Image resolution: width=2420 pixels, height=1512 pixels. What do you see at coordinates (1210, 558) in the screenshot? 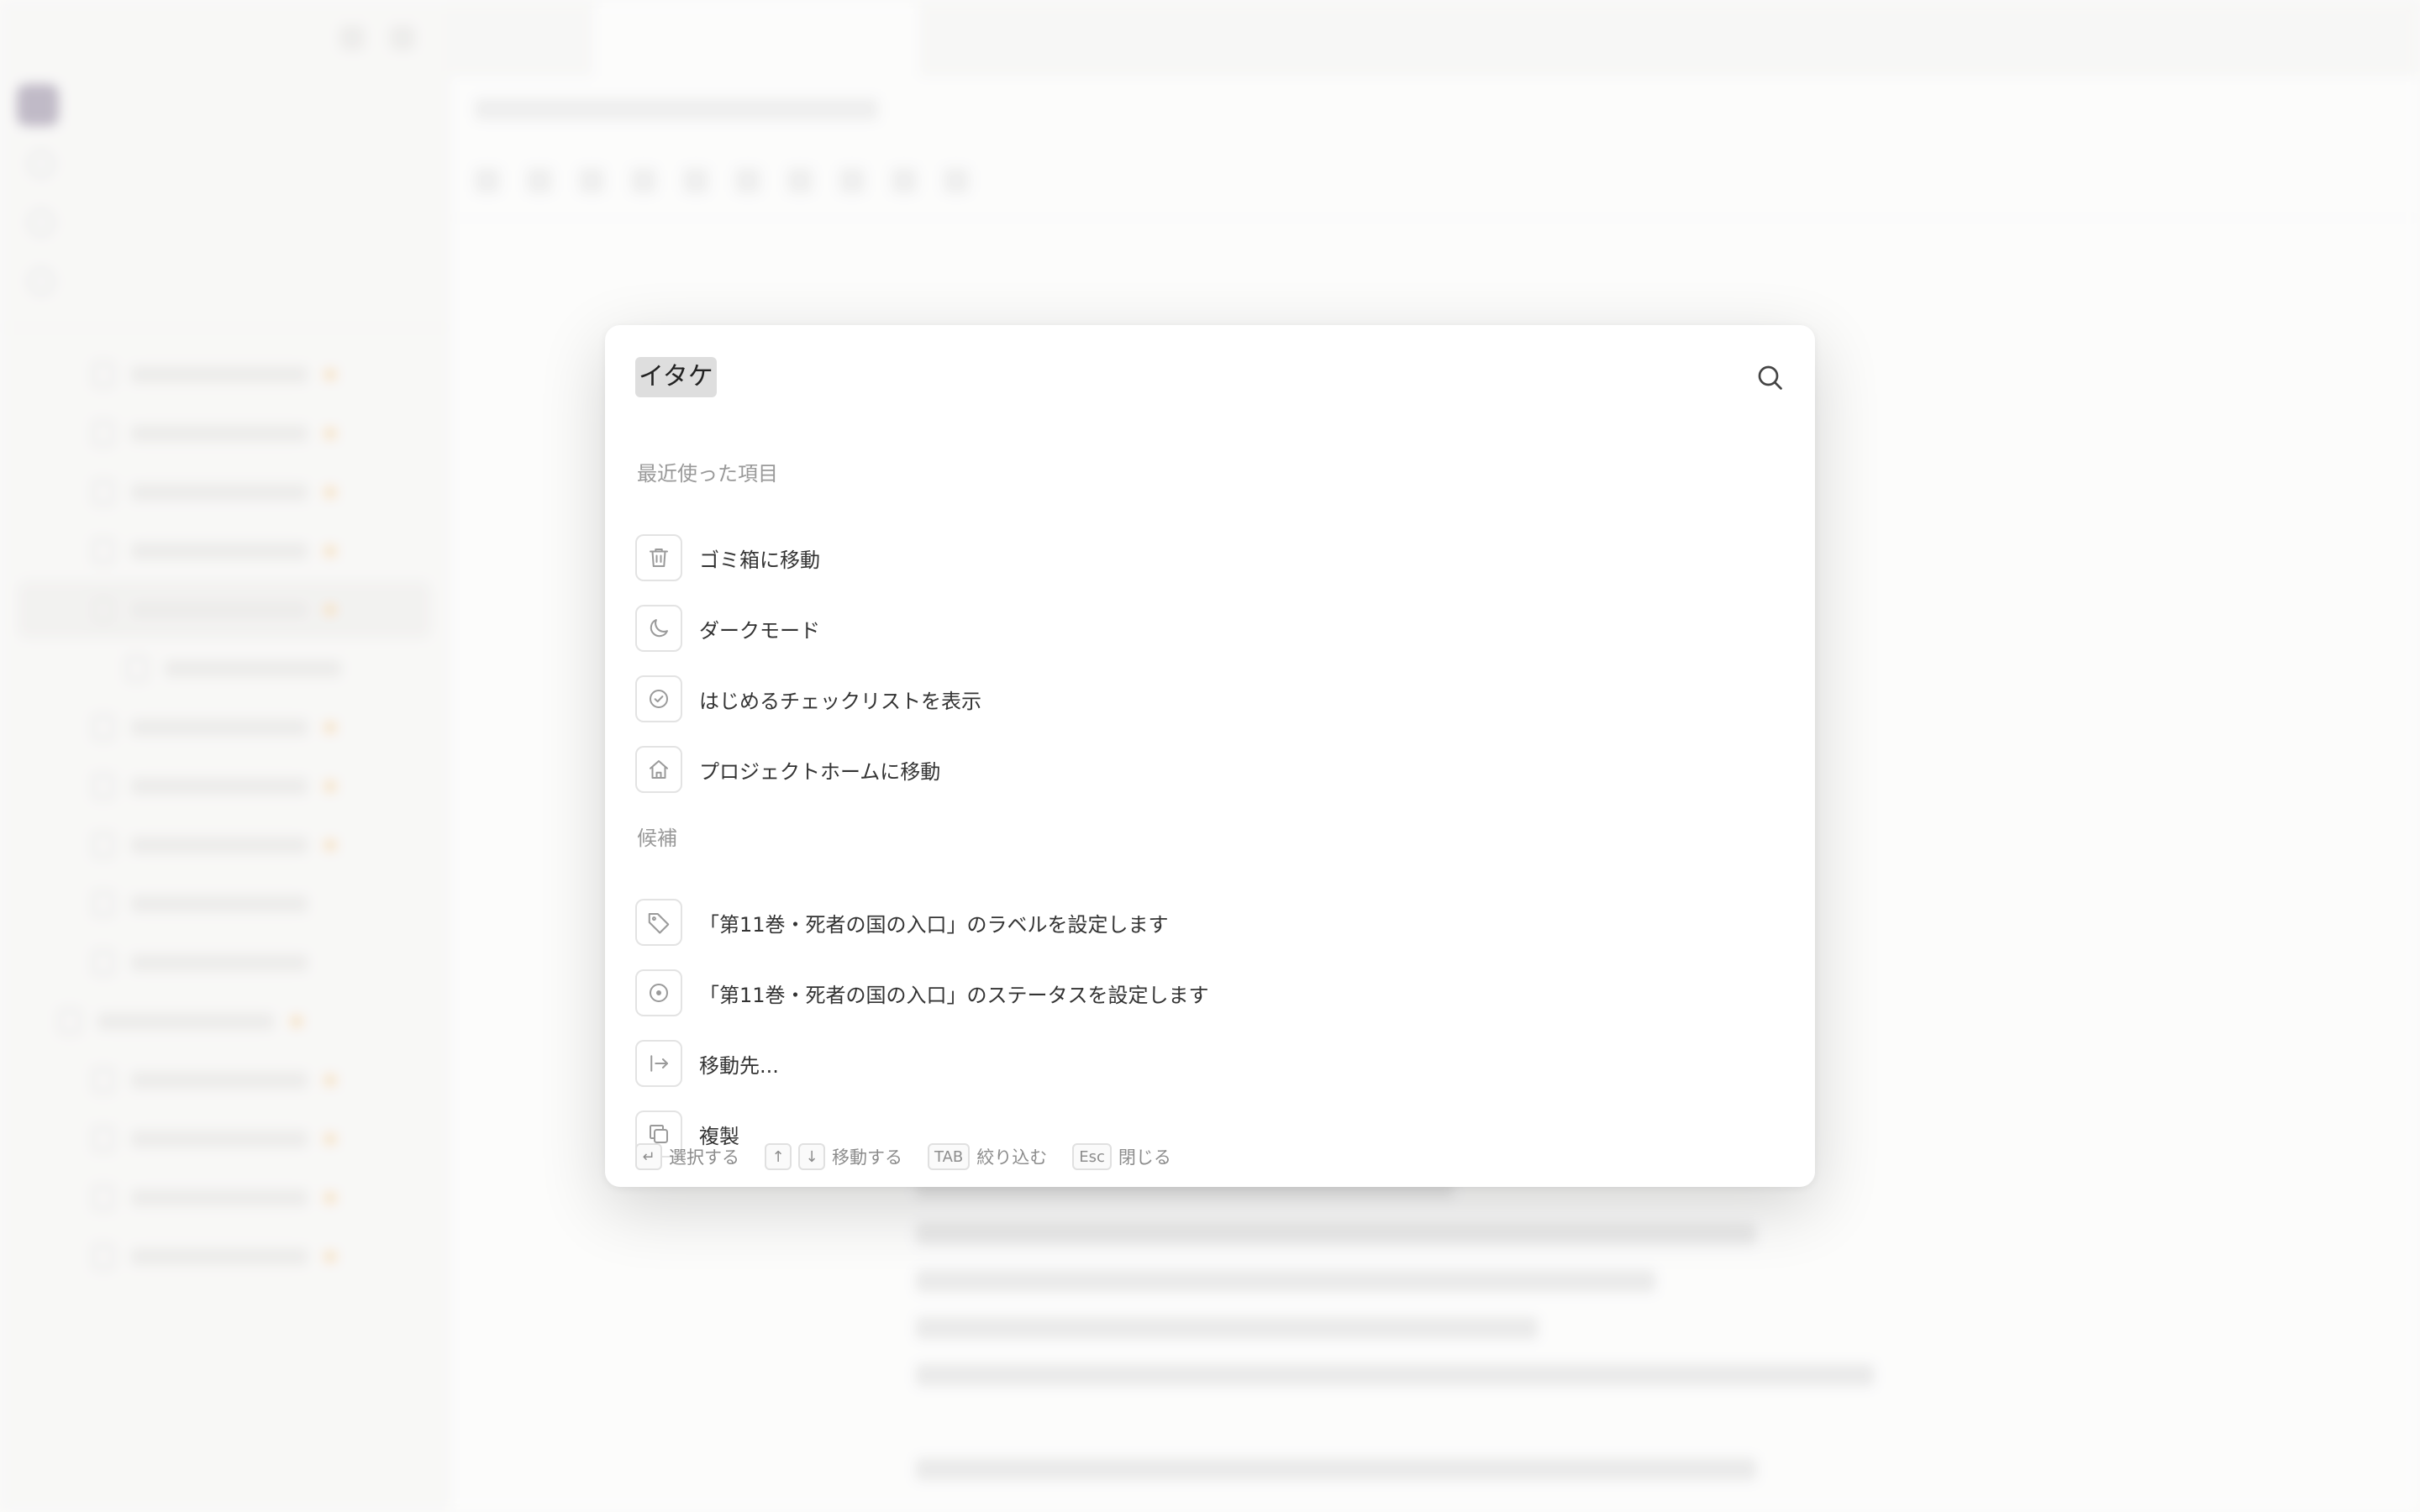
I see `command-move-to-trash: ゴミ箱に移動` at bounding box center [1210, 558].